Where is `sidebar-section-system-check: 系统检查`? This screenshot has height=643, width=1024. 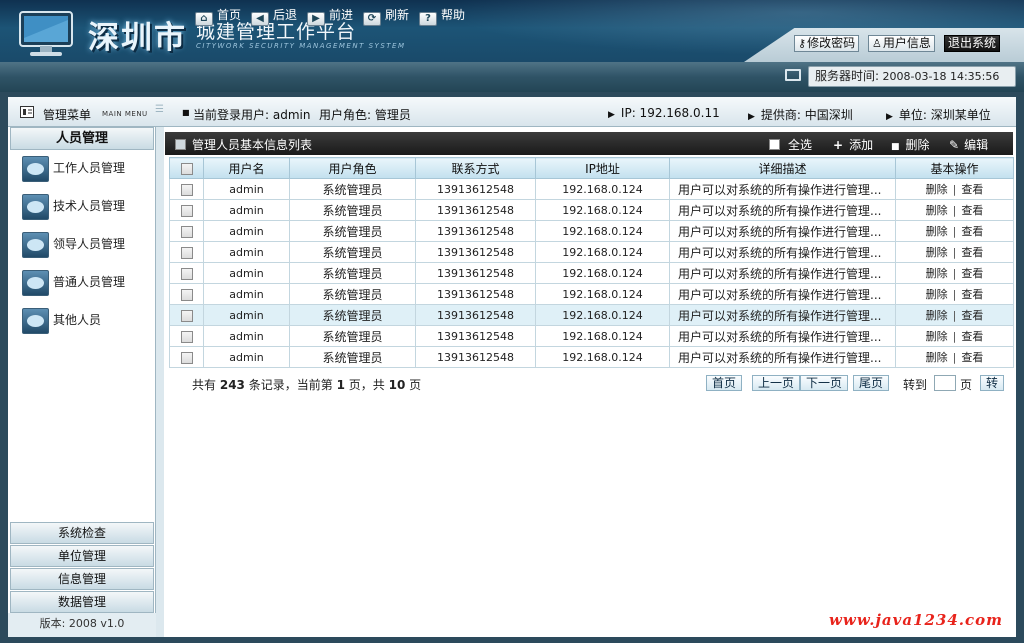 sidebar-section-system-check: 系统检查 is located at coordinates (82, 533).